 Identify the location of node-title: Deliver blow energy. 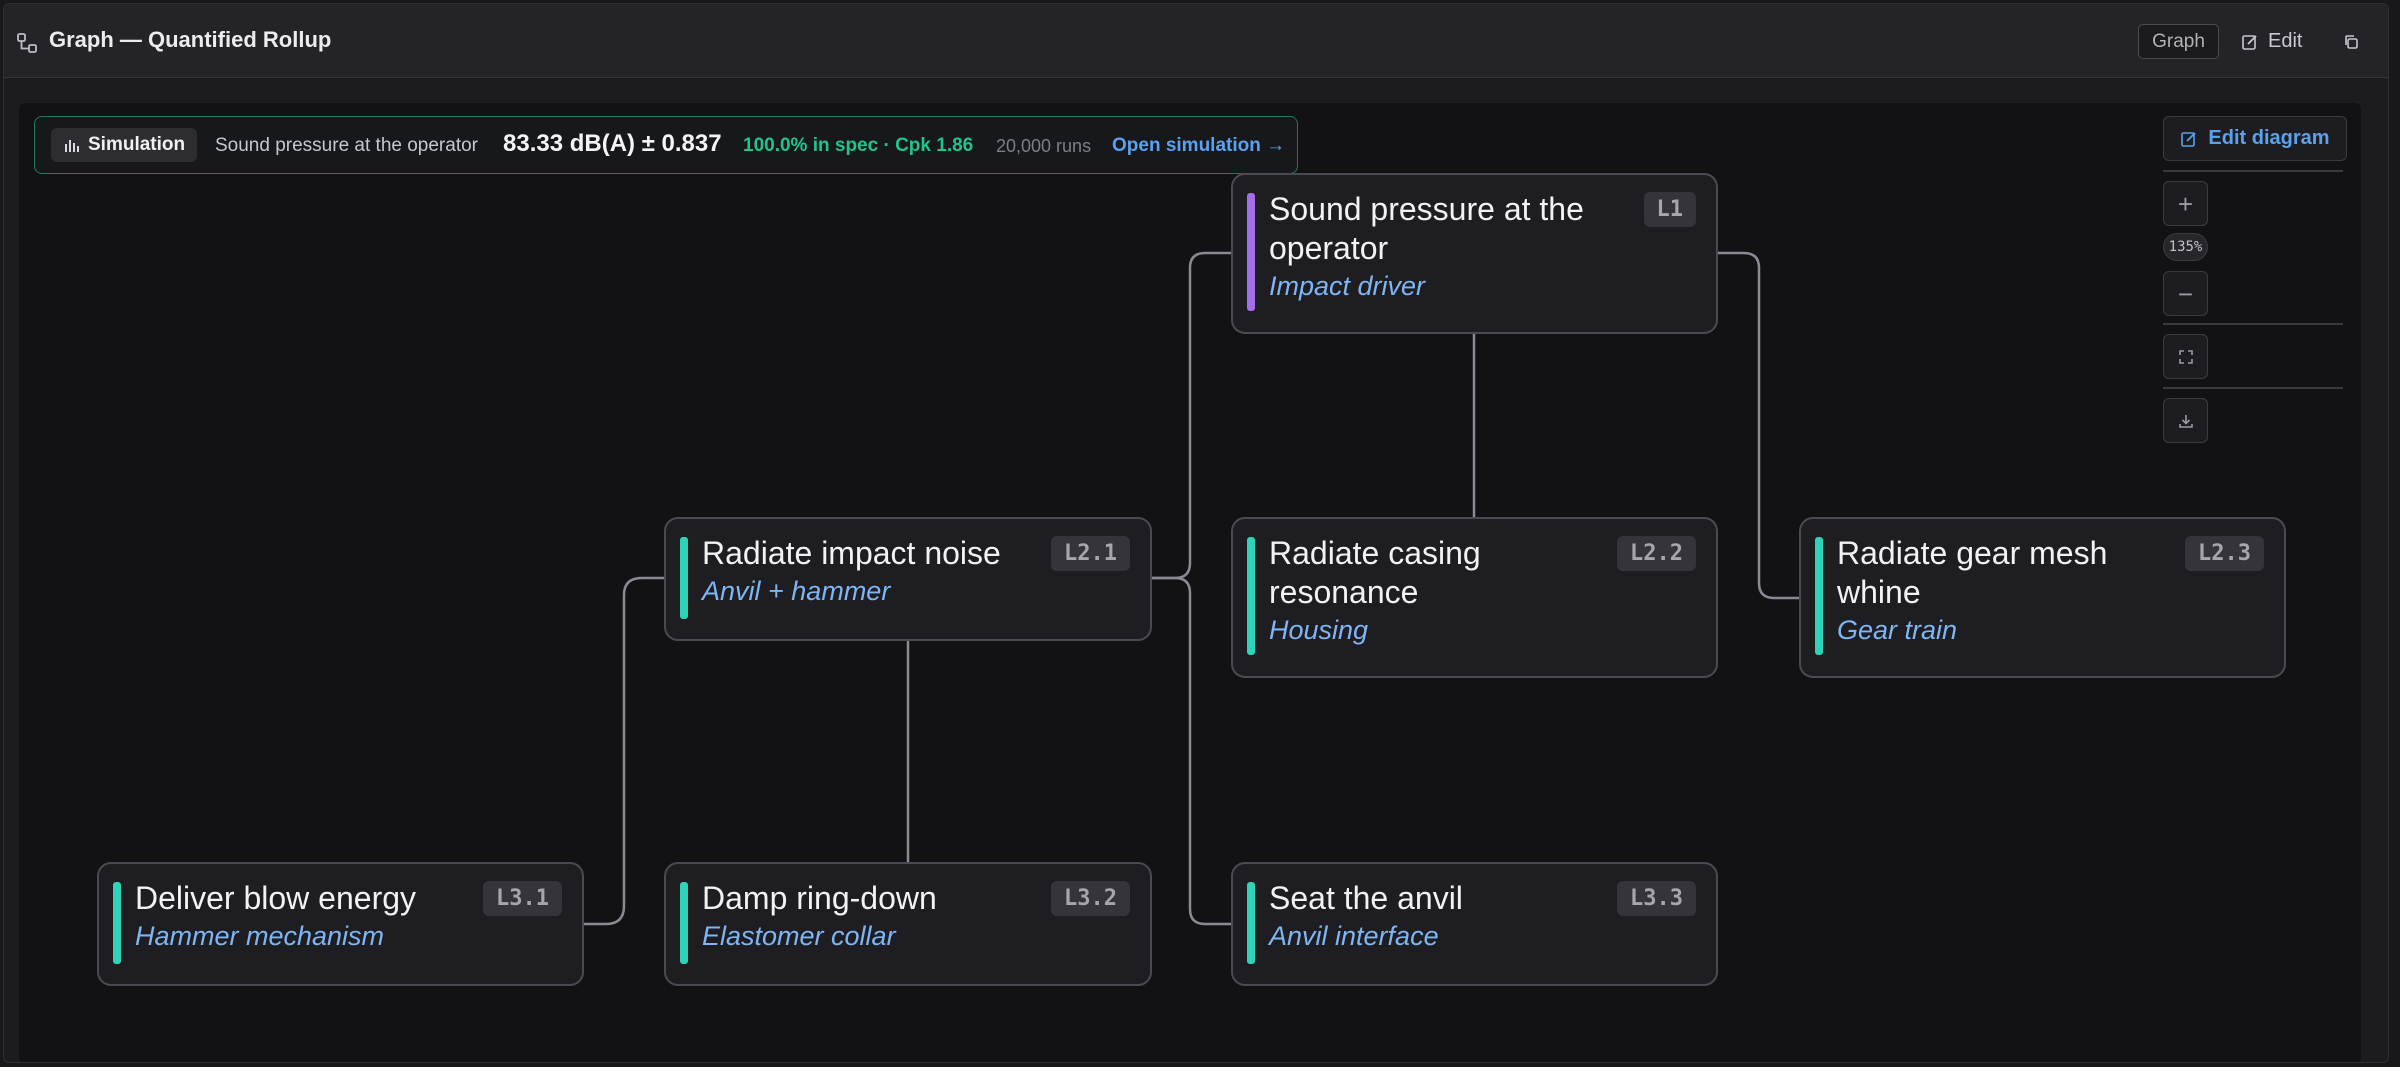
(276, 898).